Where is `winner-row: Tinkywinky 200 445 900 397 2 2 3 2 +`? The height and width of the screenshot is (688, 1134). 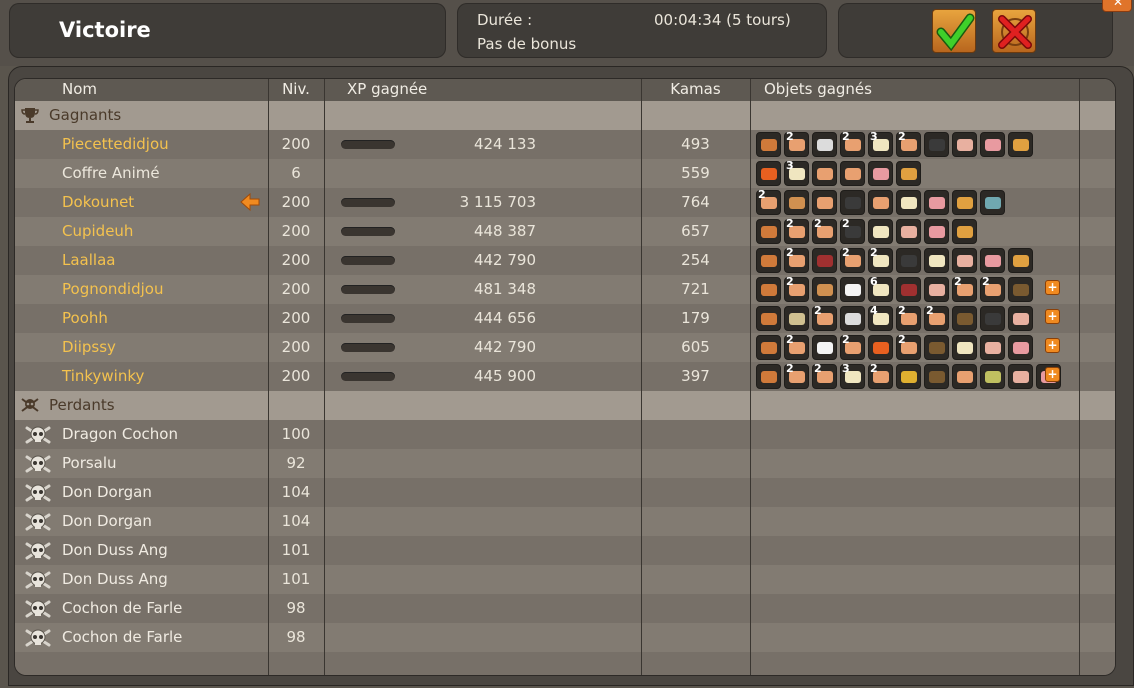
winner-row: Tinkywinky 200 445 900 397 2 2 3 2 + is located at coordinates (565, 376).